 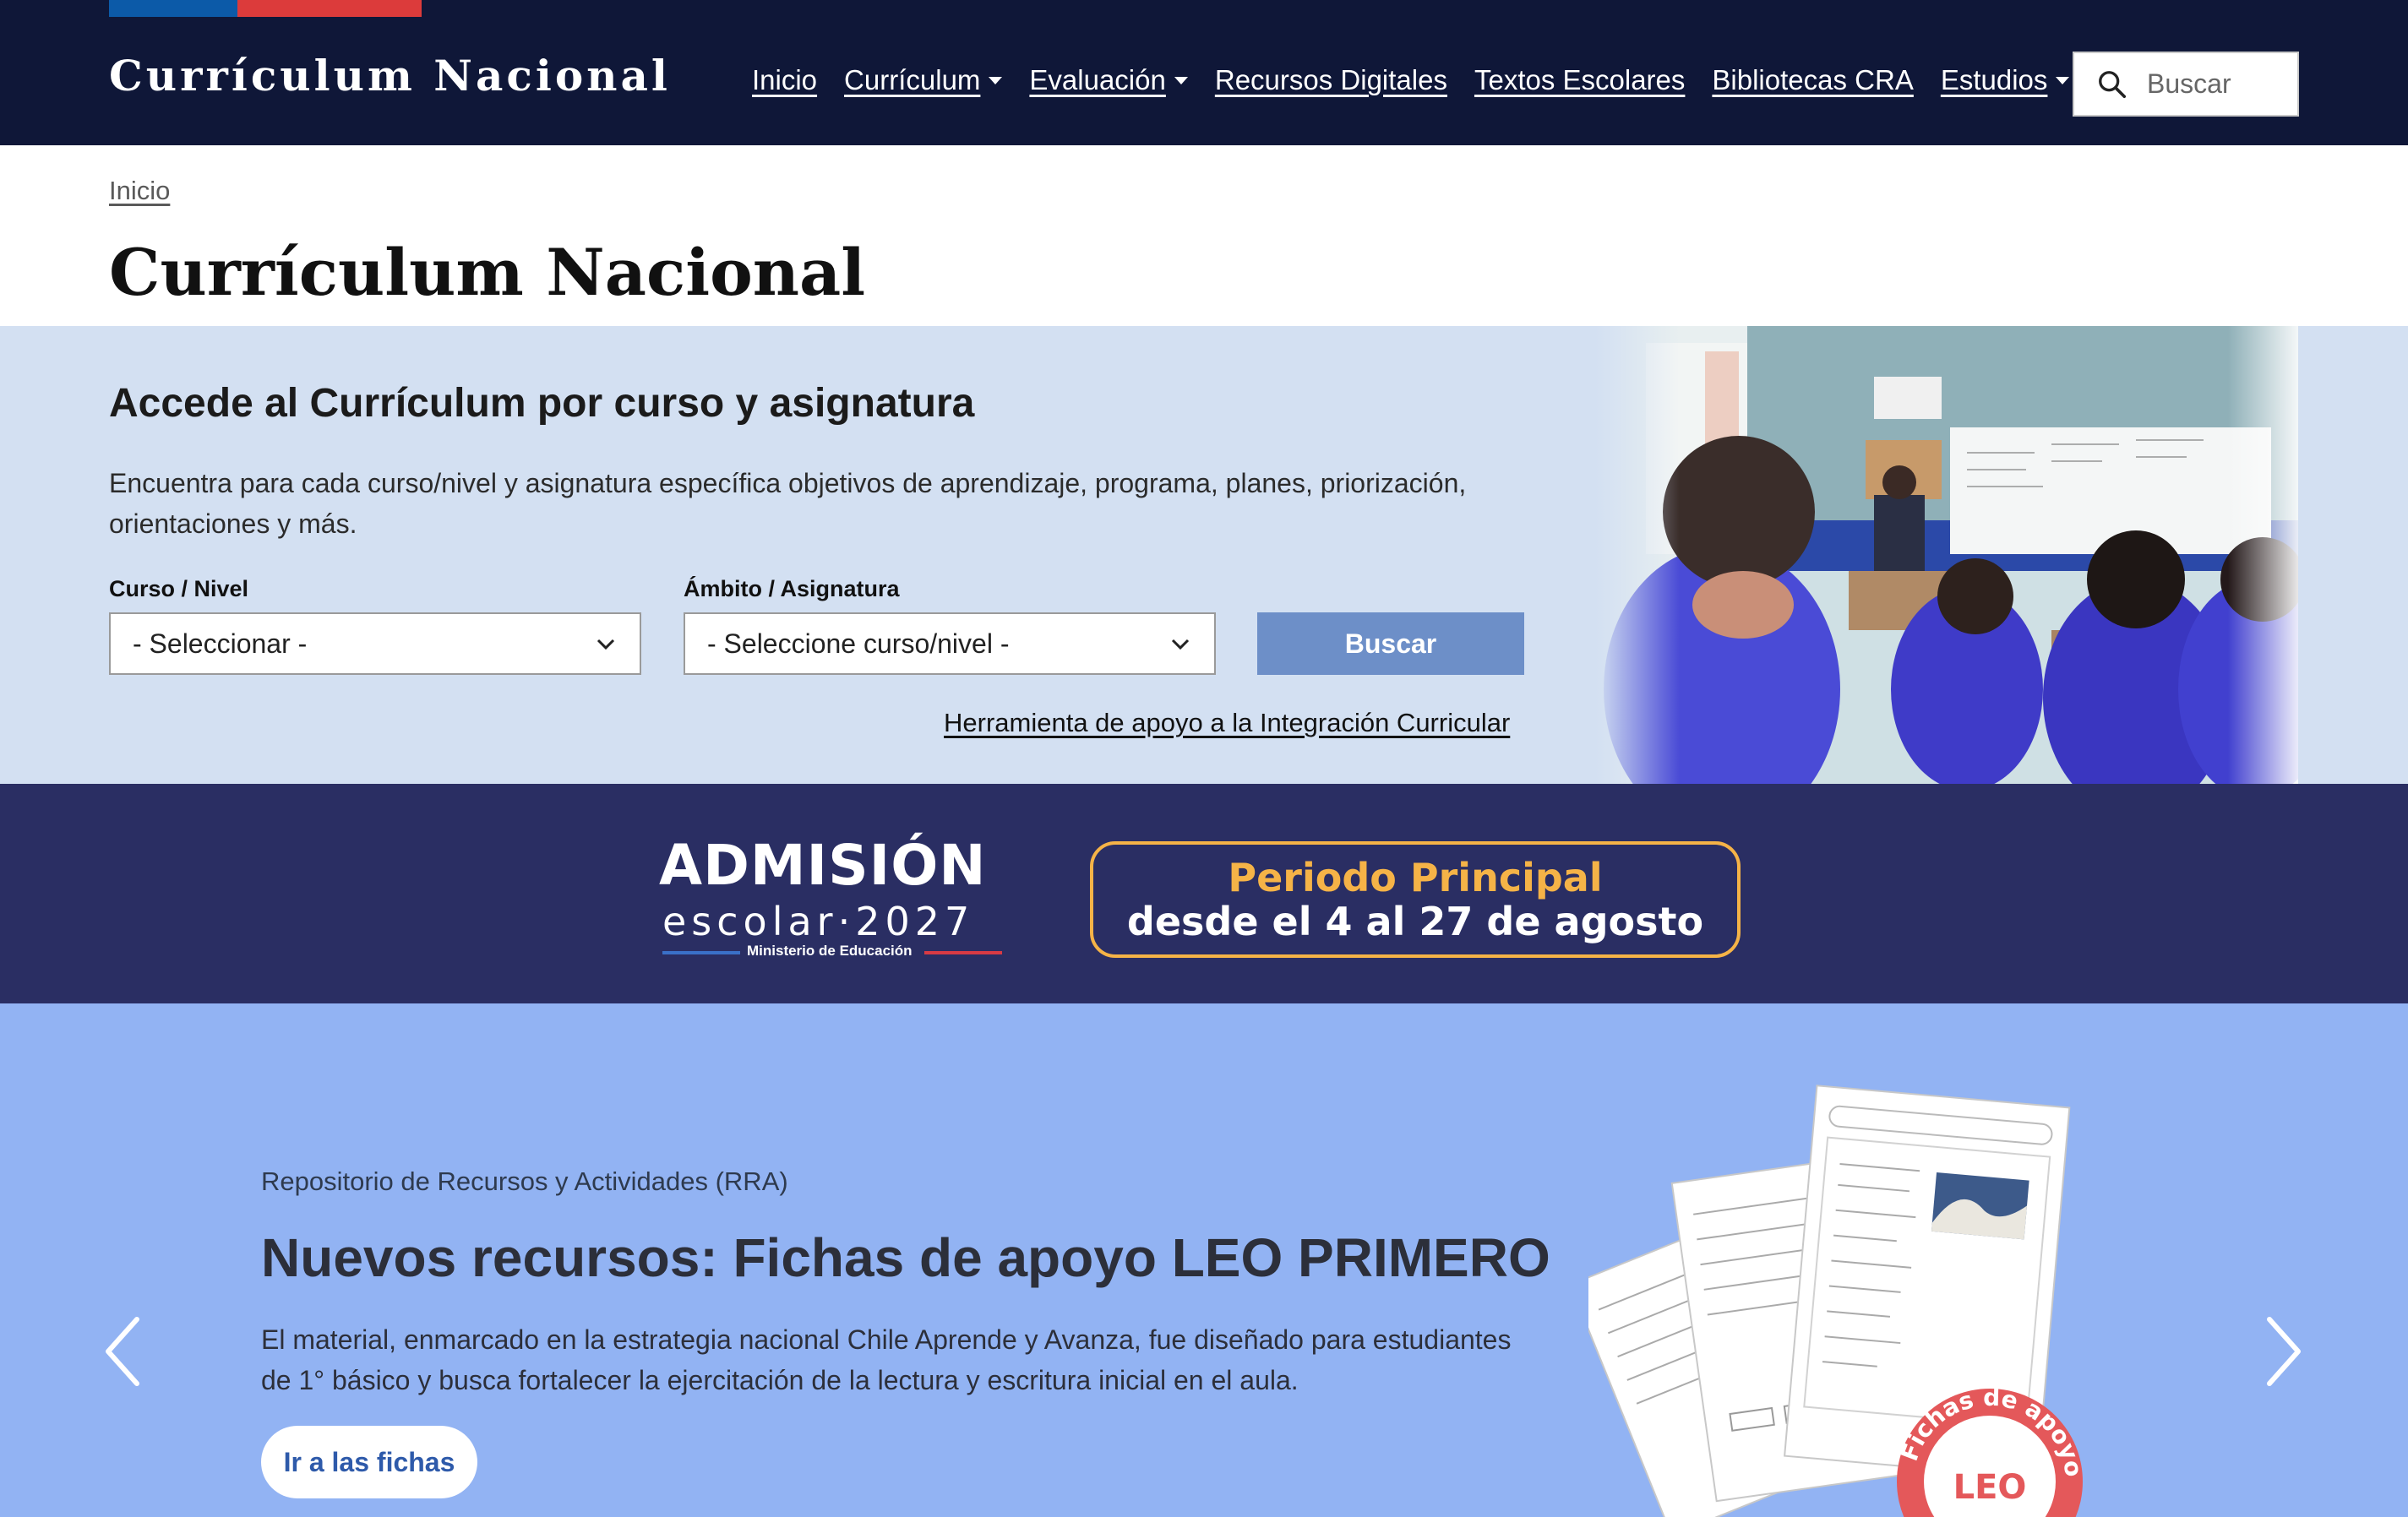 What do you see at coordinates (220, 643) in the screenshot?
I see `curso-select-value: - Seleccionar -` at bounding box center [220, 643].